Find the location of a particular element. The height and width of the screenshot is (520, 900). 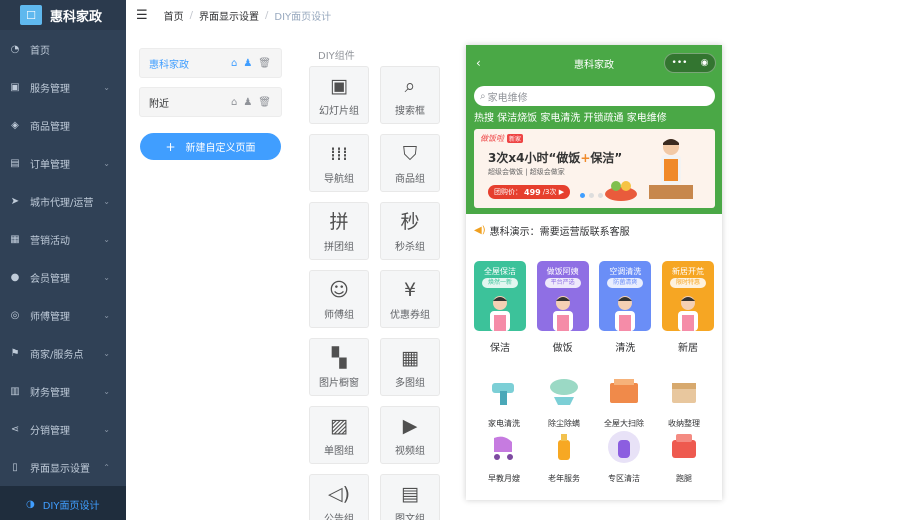

service-icon-item: 老年服务 is located at coordinates (564, 457).